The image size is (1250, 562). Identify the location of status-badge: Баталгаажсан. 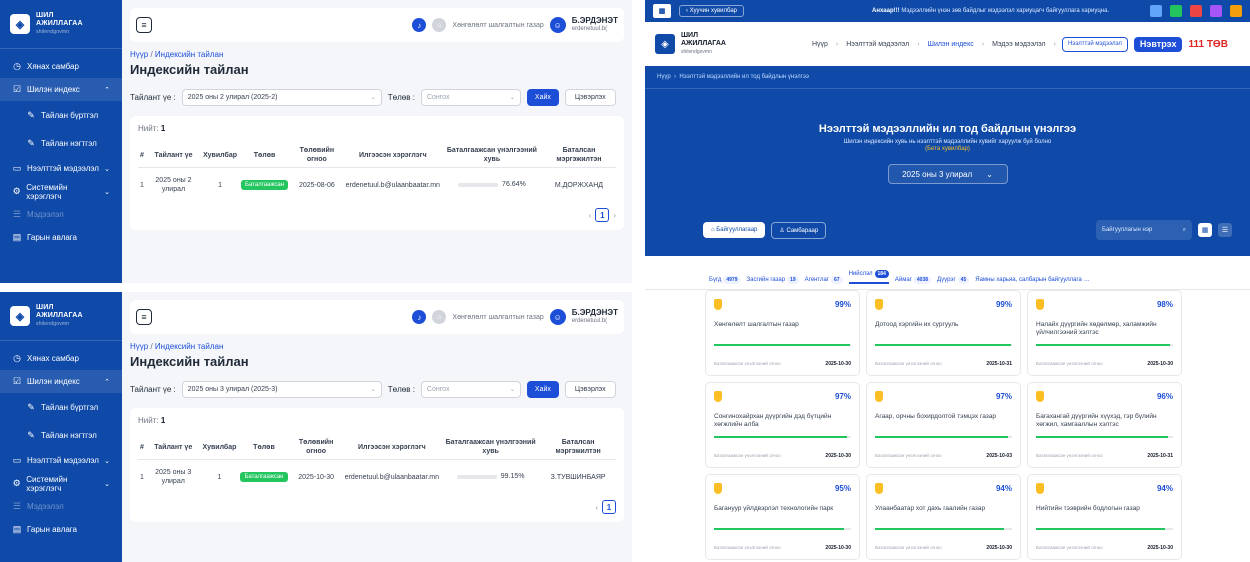
(265, 185).